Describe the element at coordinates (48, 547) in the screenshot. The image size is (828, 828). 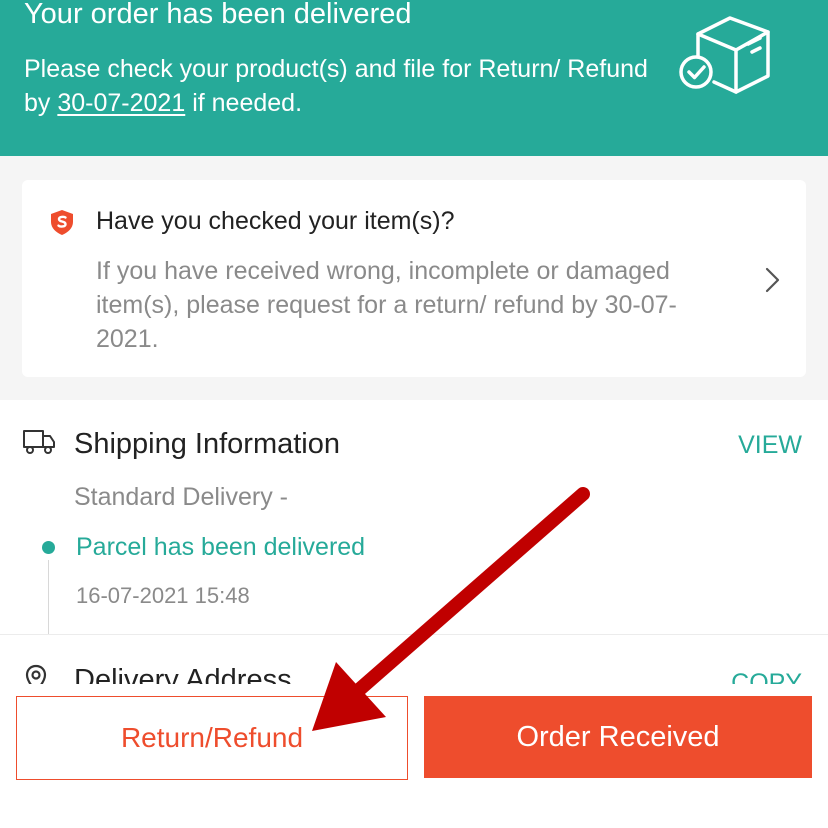
I see `status-dot` at that location.